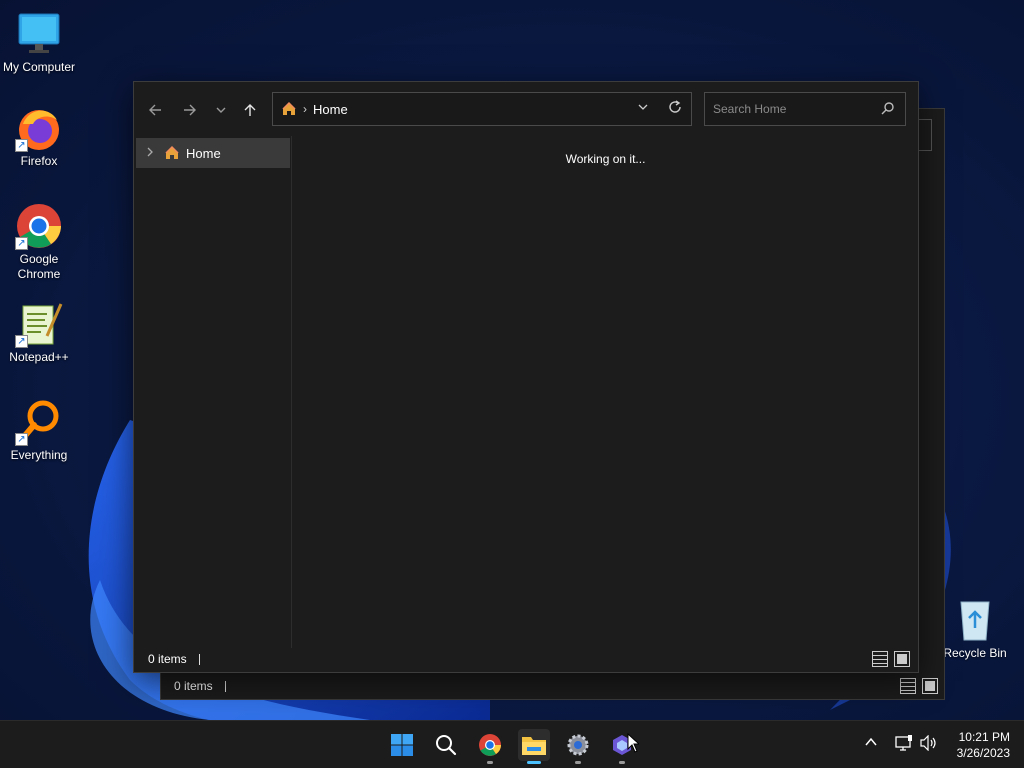  I want to click on chevron-up-icon, so click(871, 741).